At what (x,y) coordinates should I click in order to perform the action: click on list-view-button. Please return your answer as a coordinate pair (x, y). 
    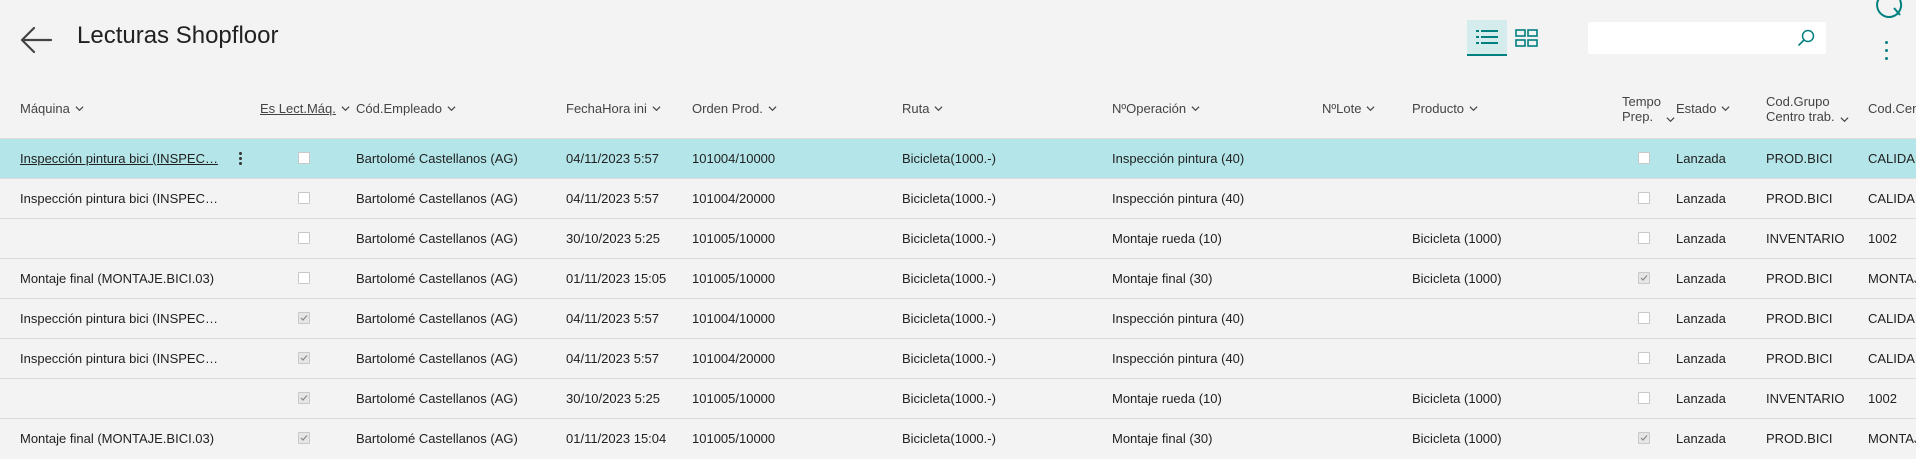
    Looking at the image, I should click on (1487, 38).